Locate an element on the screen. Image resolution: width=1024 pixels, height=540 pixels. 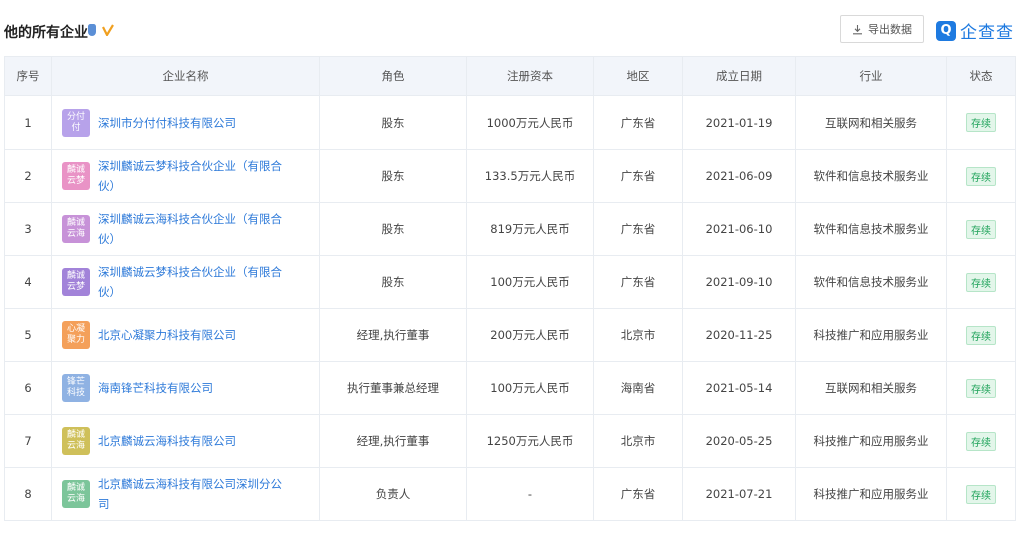
col-header-capital: 注册资本 is located at coordinates (530, 76).